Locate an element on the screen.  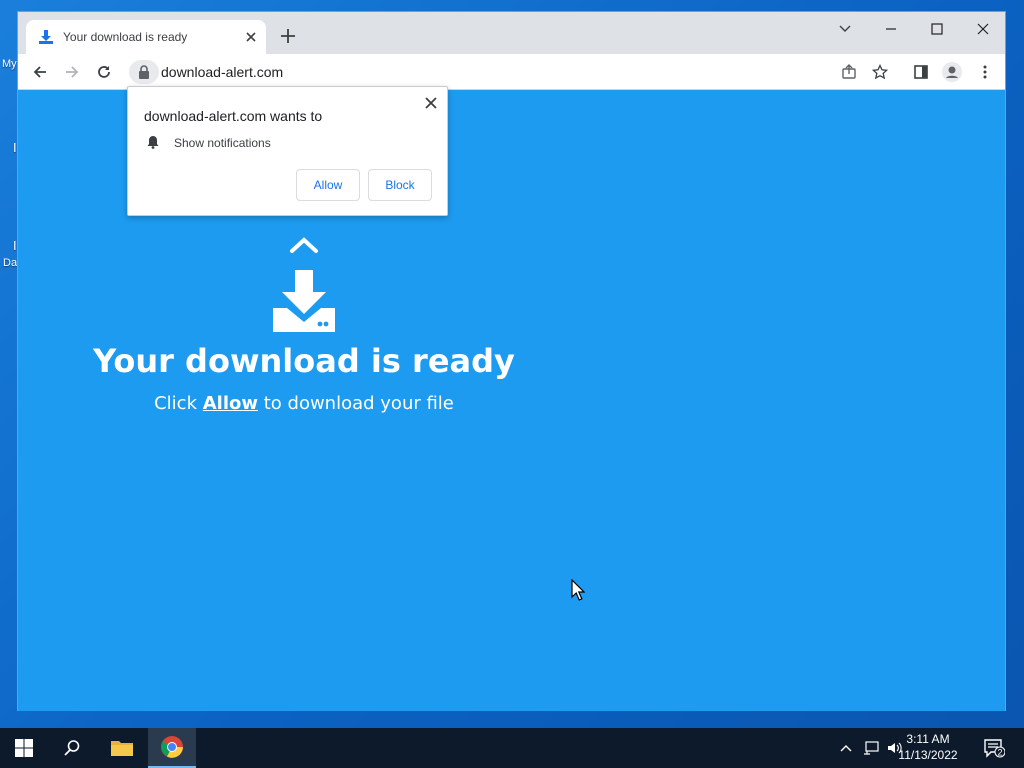
tab-search-button is located at coordinates (845, 29).